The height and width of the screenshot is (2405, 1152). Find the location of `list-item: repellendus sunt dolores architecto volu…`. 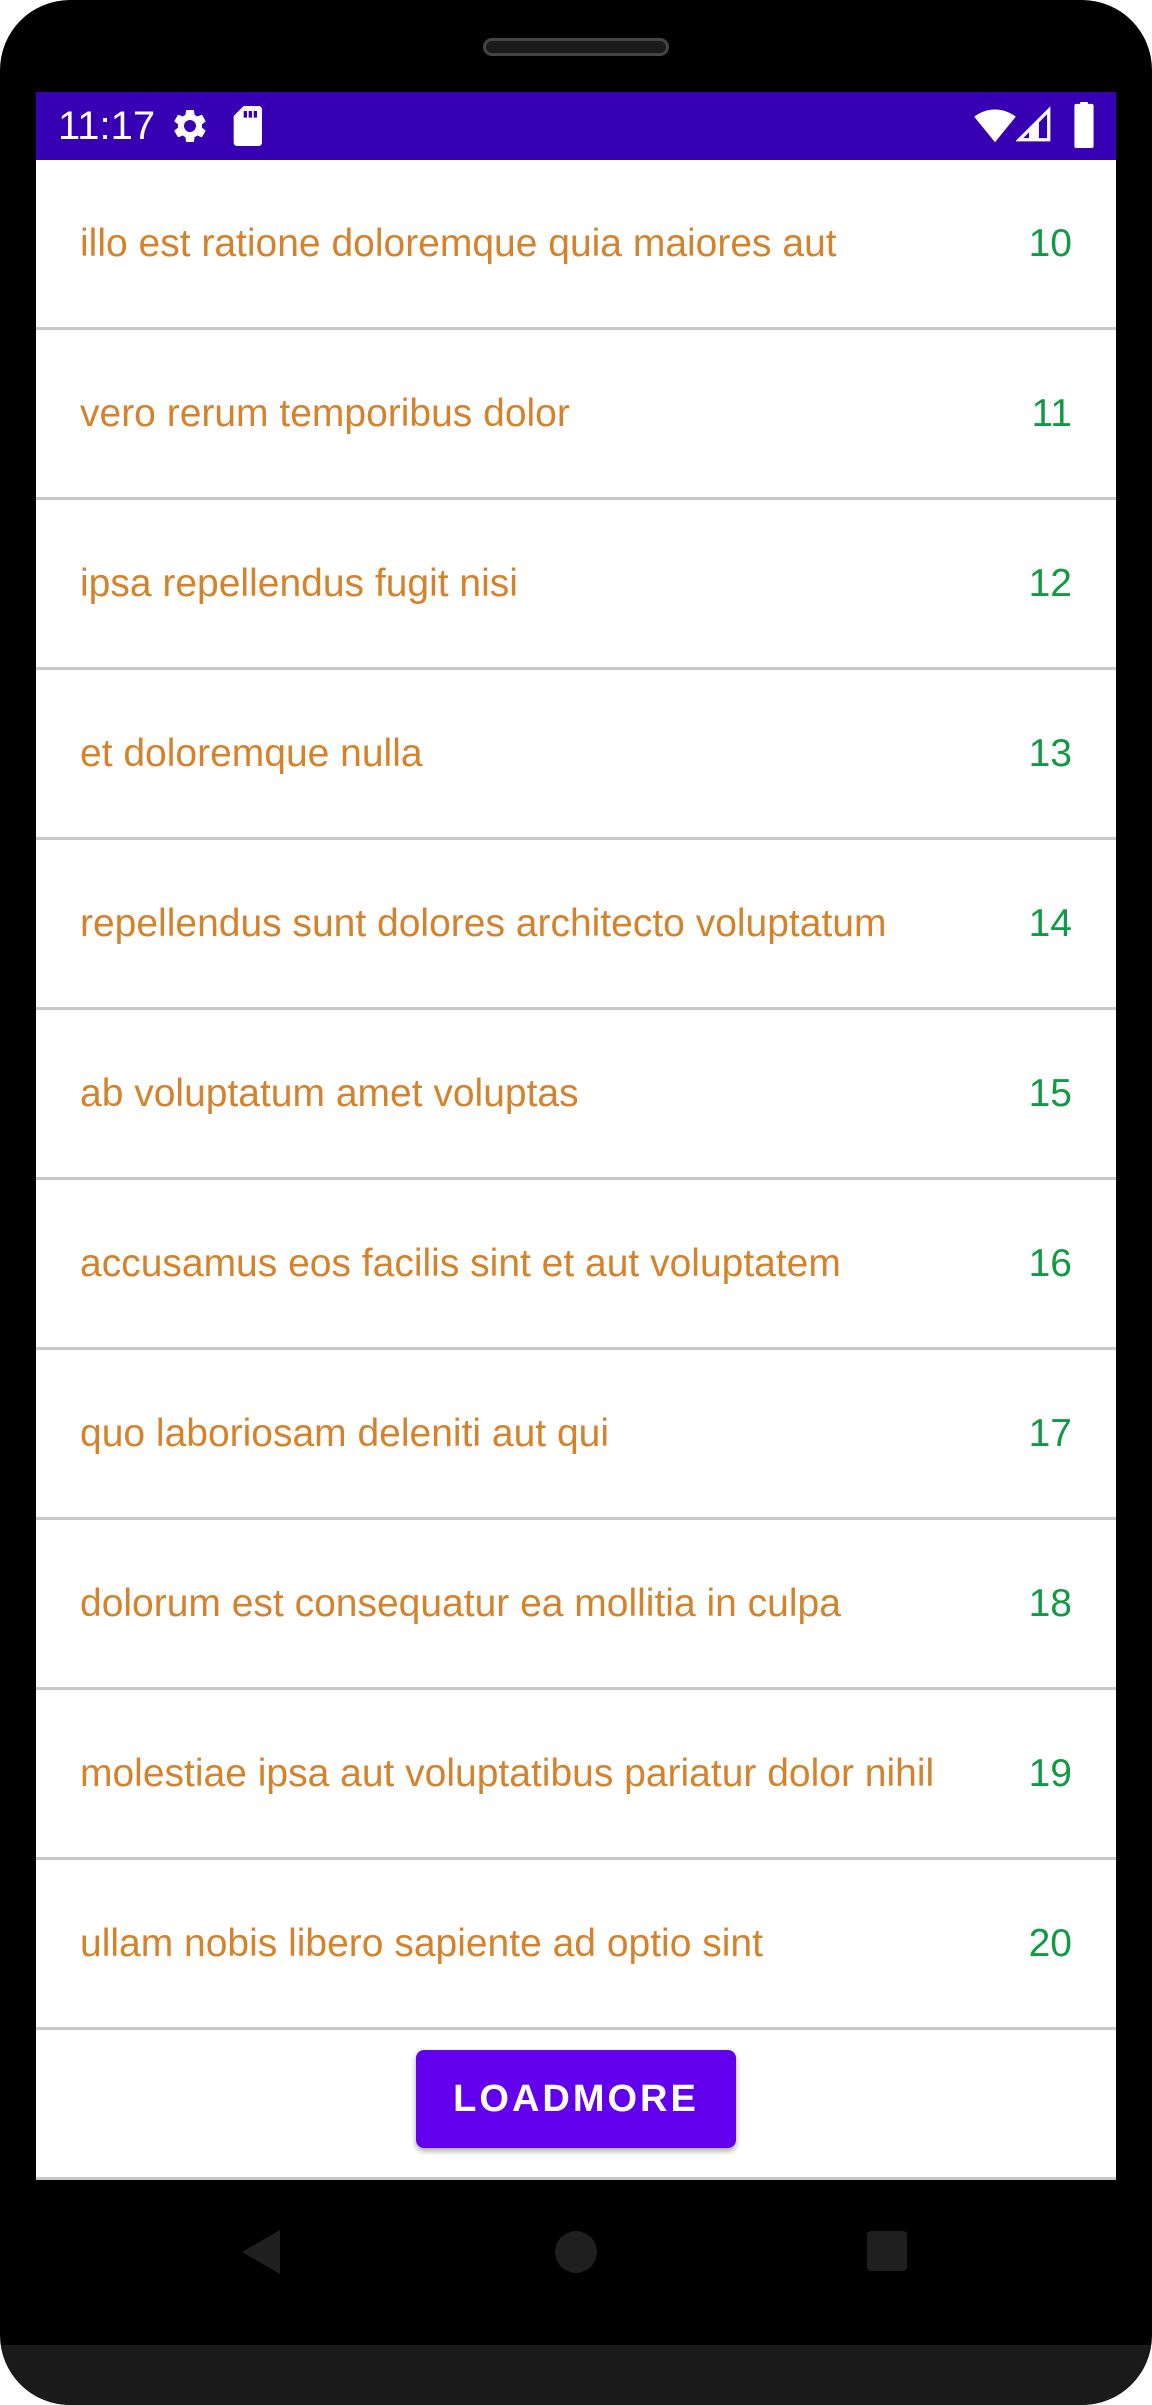

list-item: repellendus sunt dolores architecto volu… is located at coordinates (576, 925).